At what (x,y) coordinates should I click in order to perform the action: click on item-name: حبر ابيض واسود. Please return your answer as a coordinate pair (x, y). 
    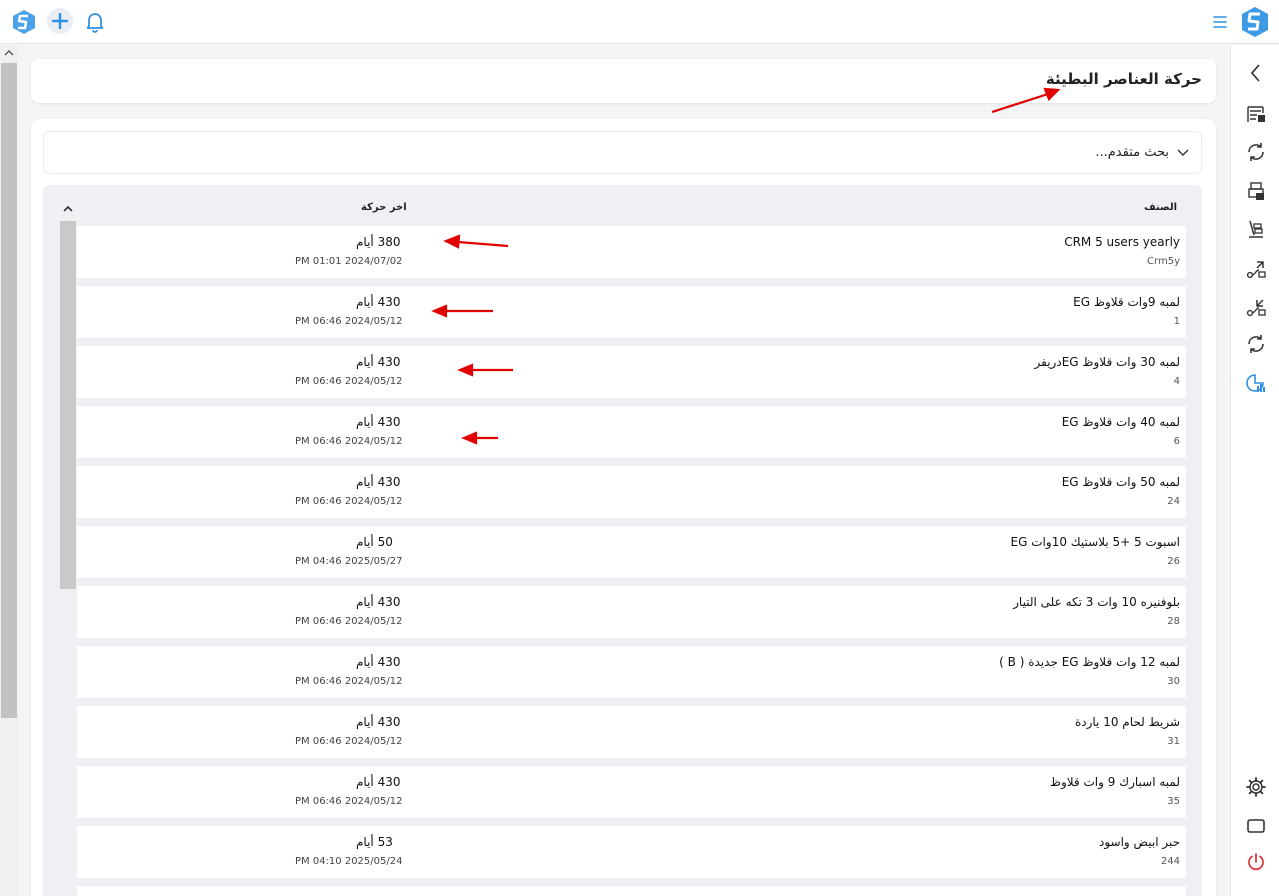
    Looking at the image, I should click on (1139, 842).